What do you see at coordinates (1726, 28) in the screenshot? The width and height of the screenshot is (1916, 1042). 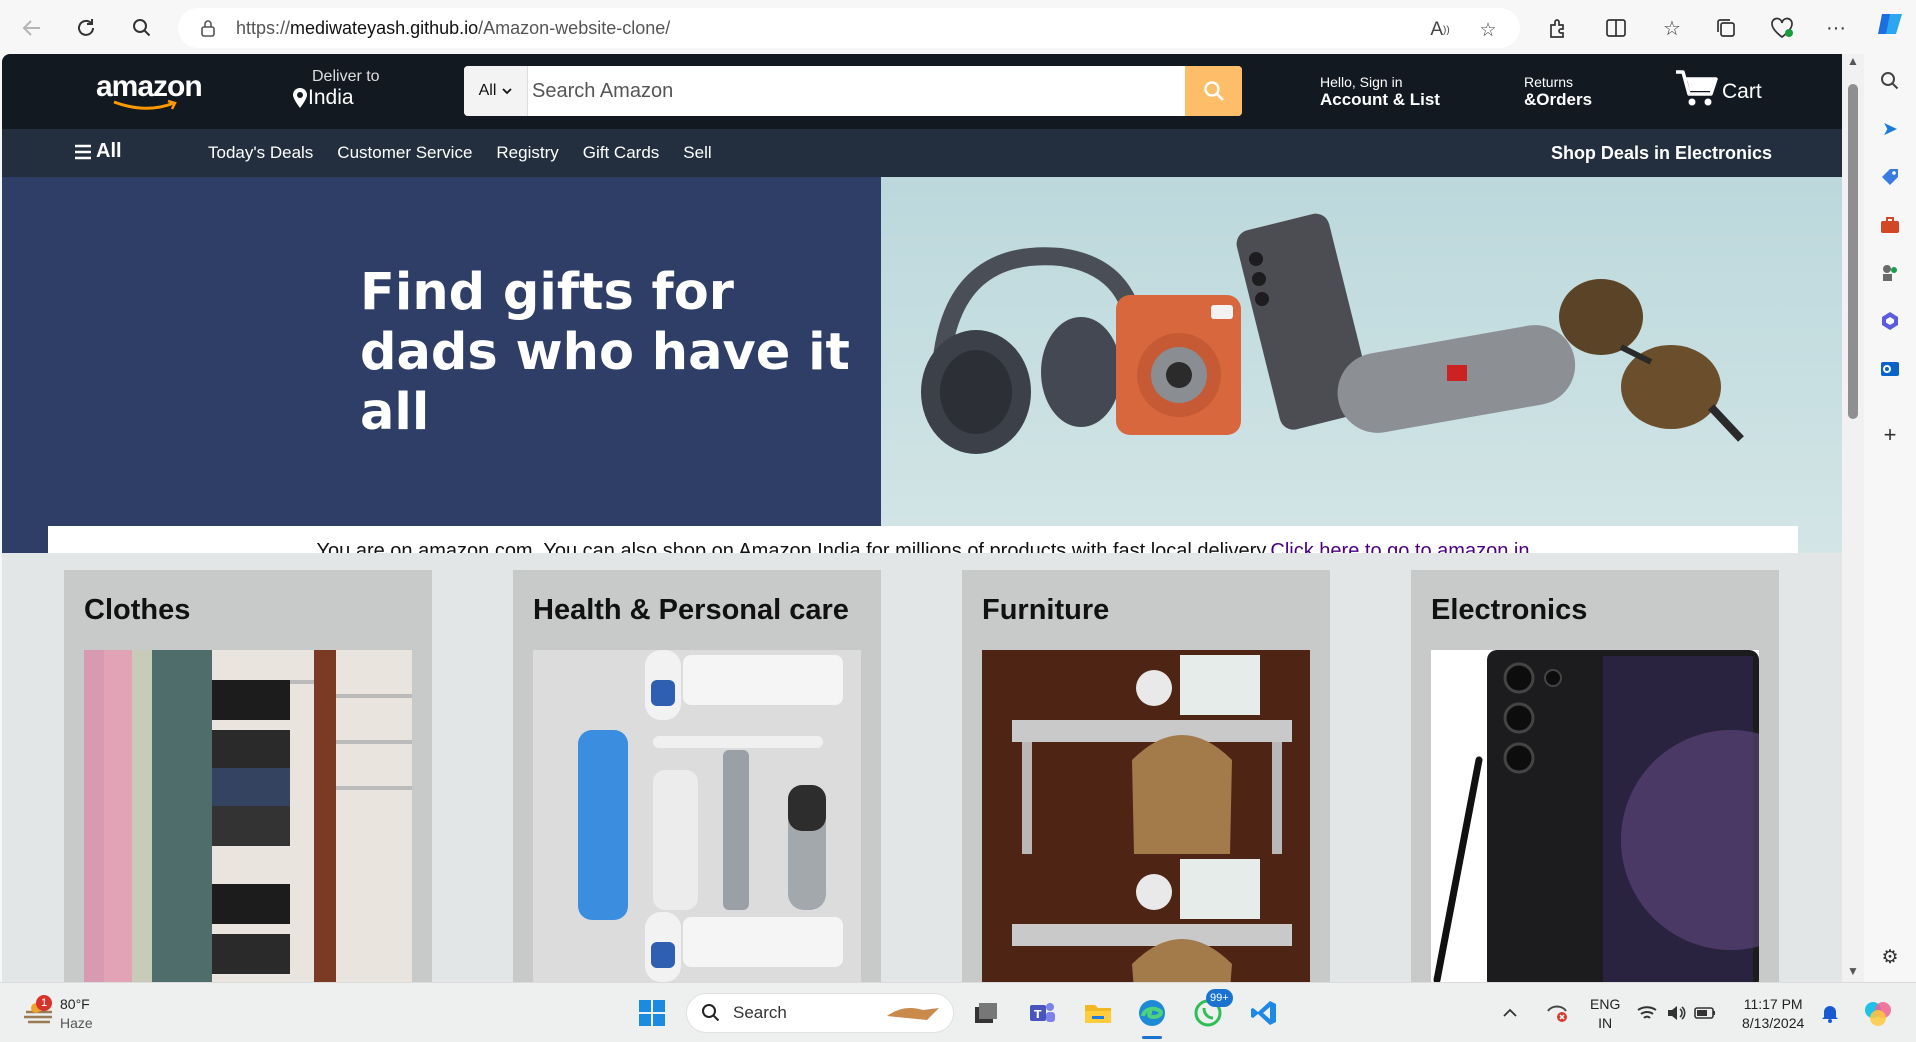 I see `collections-icon` at bounding box center [1726, 28].